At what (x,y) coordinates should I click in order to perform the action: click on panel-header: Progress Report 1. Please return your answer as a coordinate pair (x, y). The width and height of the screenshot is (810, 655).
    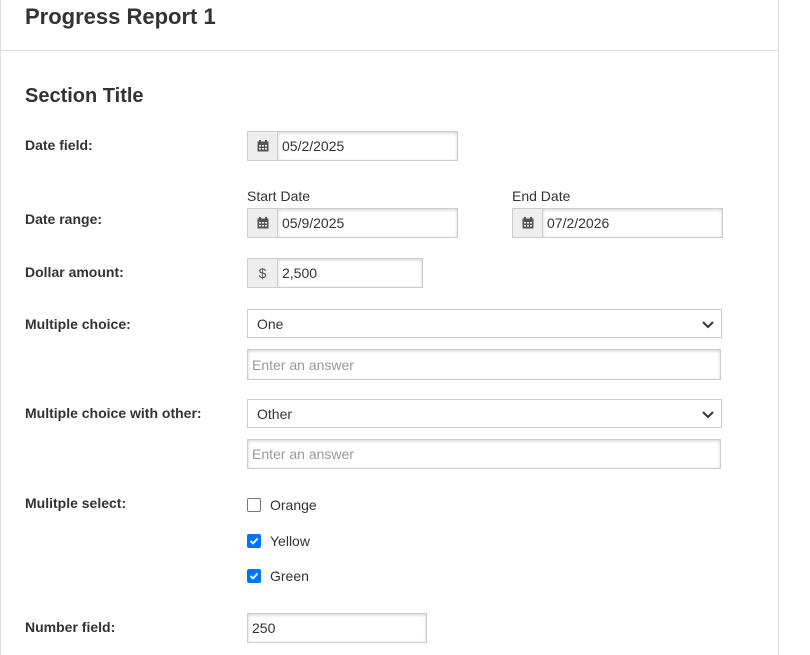
    Looking at the image, I should click on (390, 25).